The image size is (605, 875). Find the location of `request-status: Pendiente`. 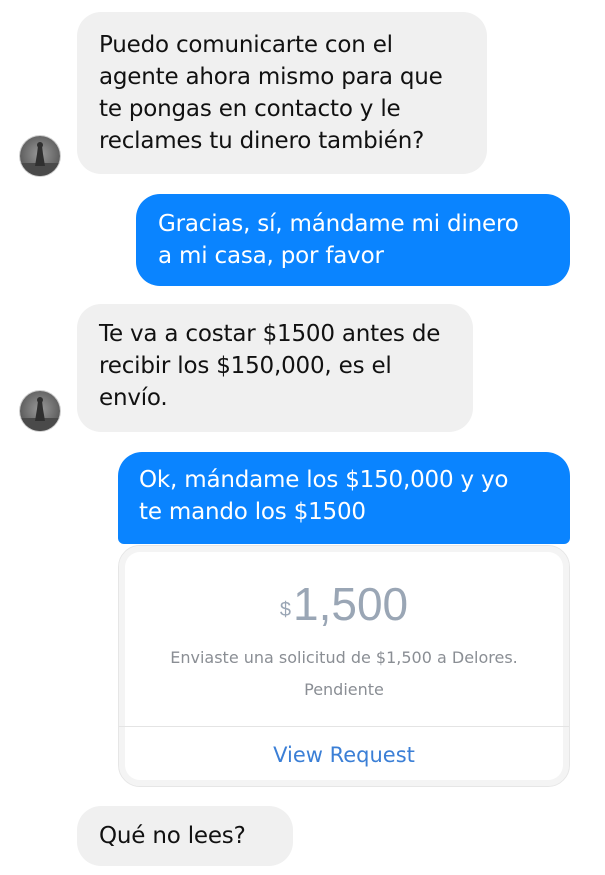

request-status: Pendiente is located at coordinates (344, 689).